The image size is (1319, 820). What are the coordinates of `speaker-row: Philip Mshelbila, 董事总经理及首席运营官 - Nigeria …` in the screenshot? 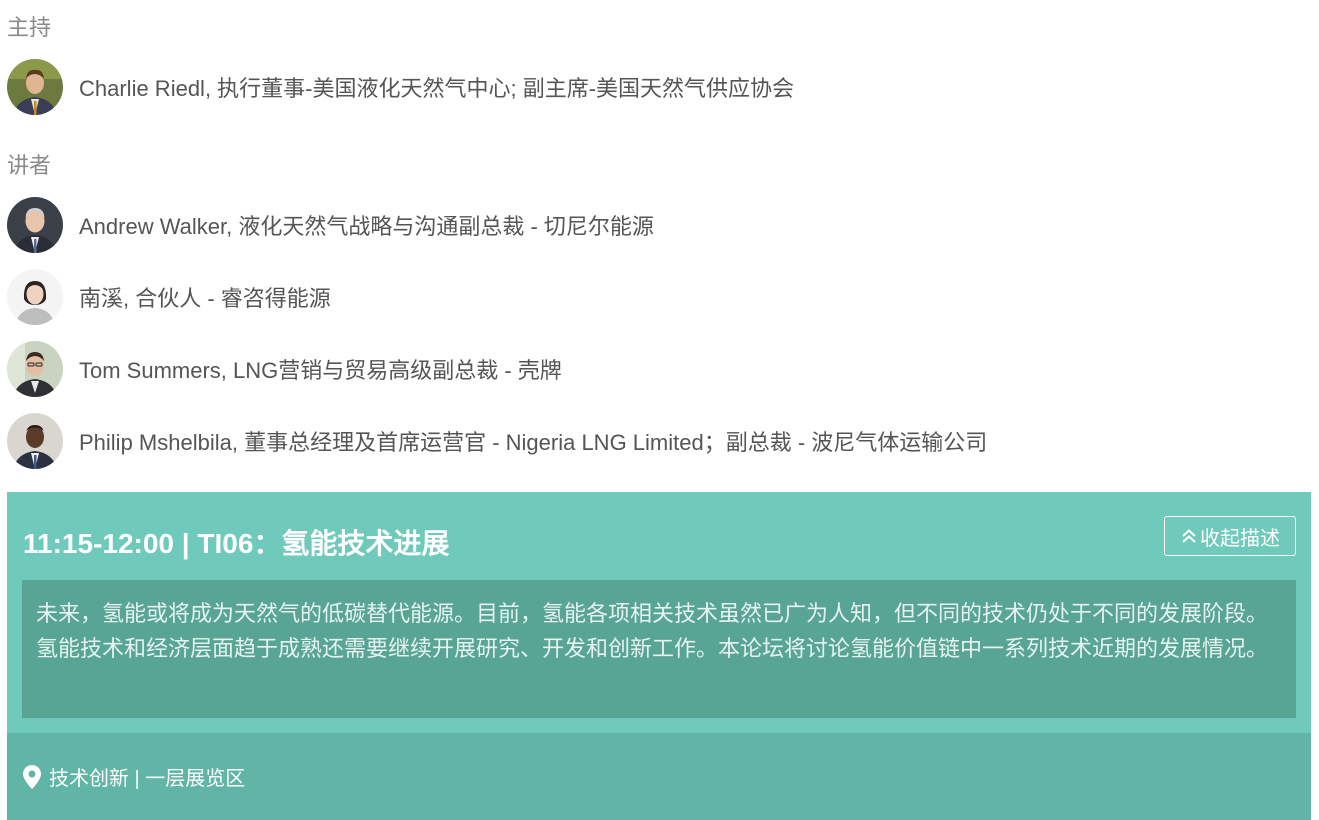 It's located at (497, 441).